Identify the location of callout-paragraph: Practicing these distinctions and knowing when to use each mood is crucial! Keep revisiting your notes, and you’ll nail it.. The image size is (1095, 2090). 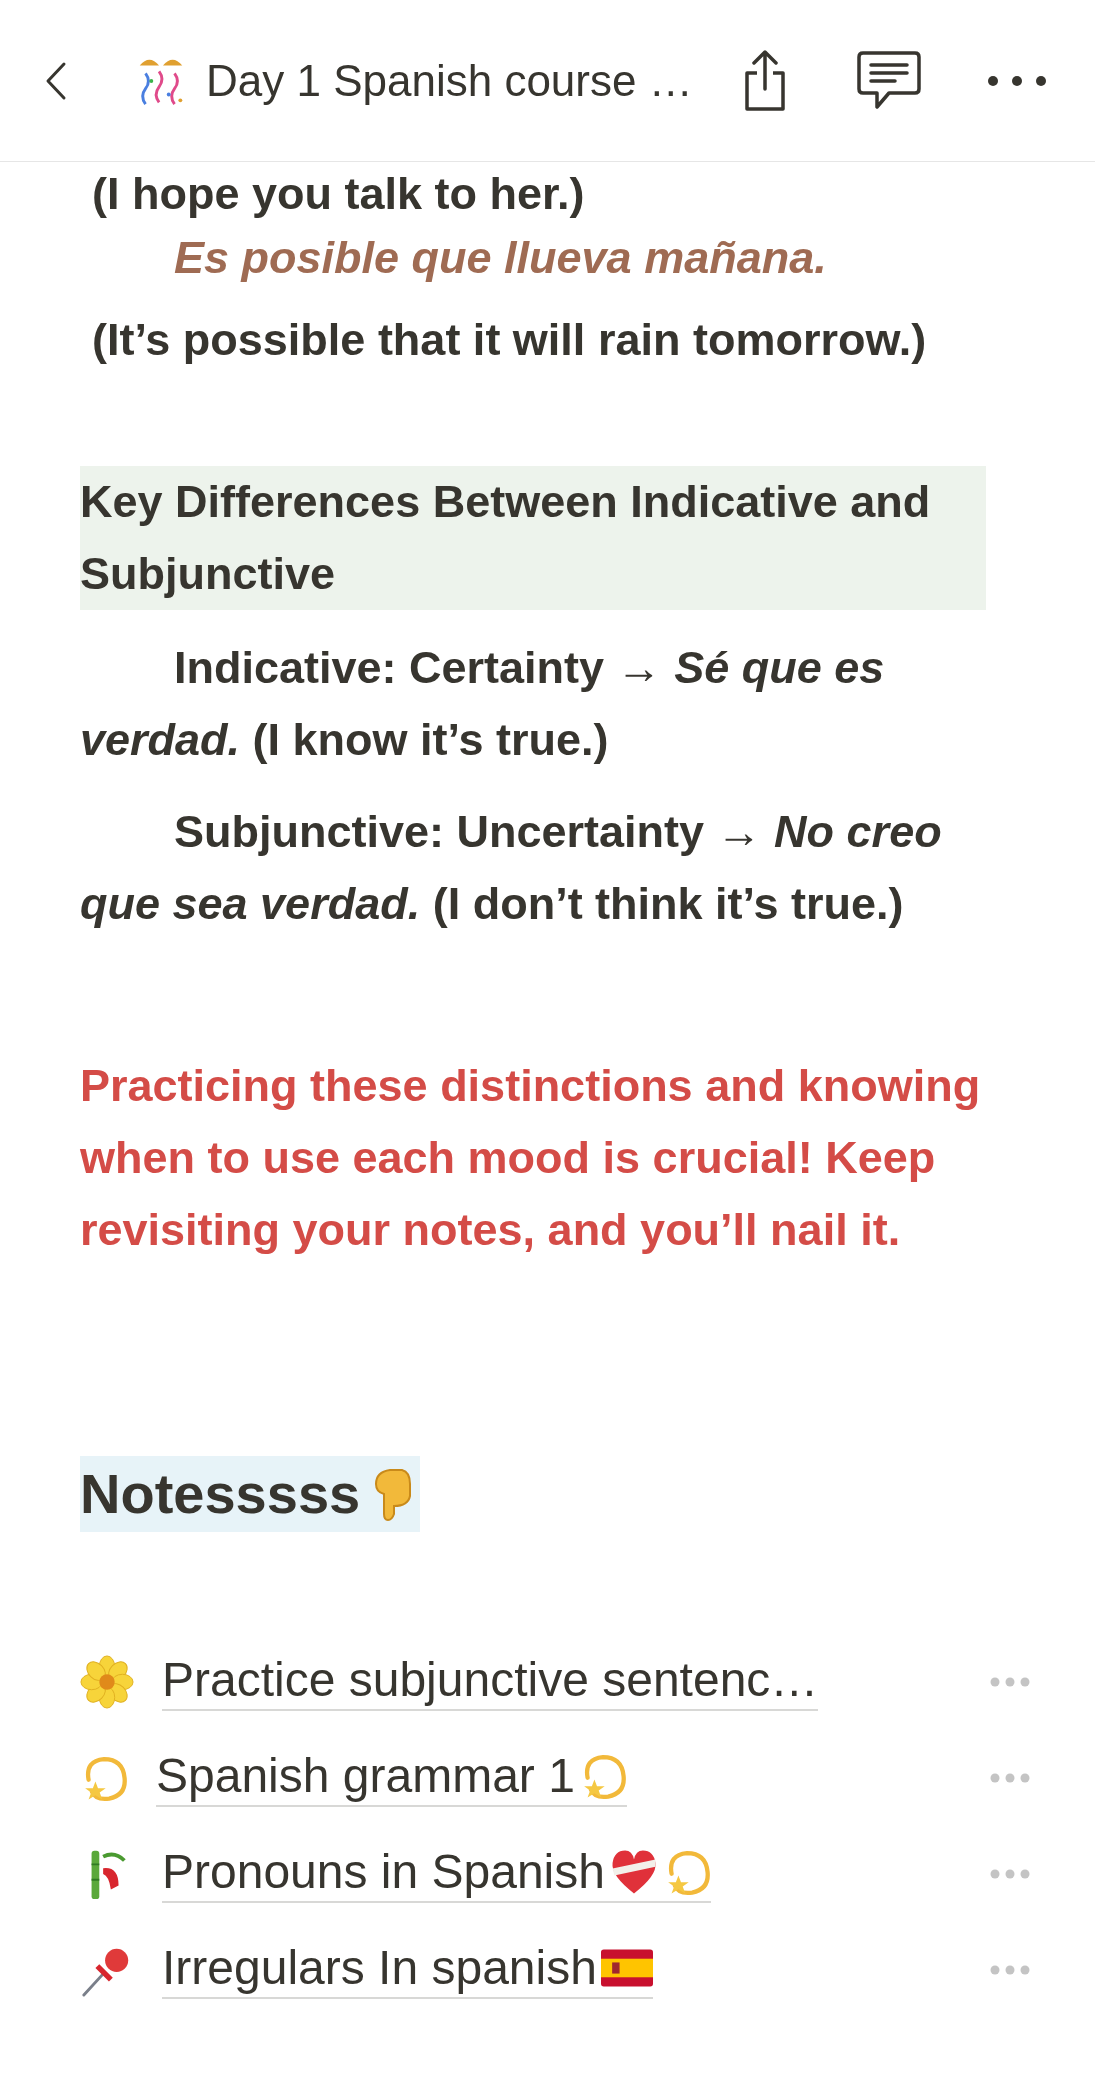
(530, 1157).